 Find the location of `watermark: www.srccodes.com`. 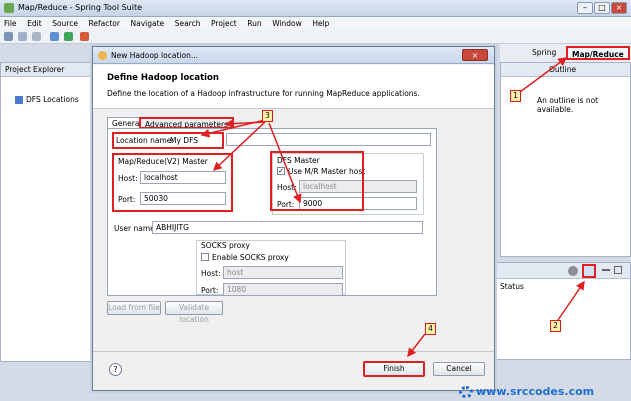

watermark: www.srccodes.com is located at coordinates (535, 391).